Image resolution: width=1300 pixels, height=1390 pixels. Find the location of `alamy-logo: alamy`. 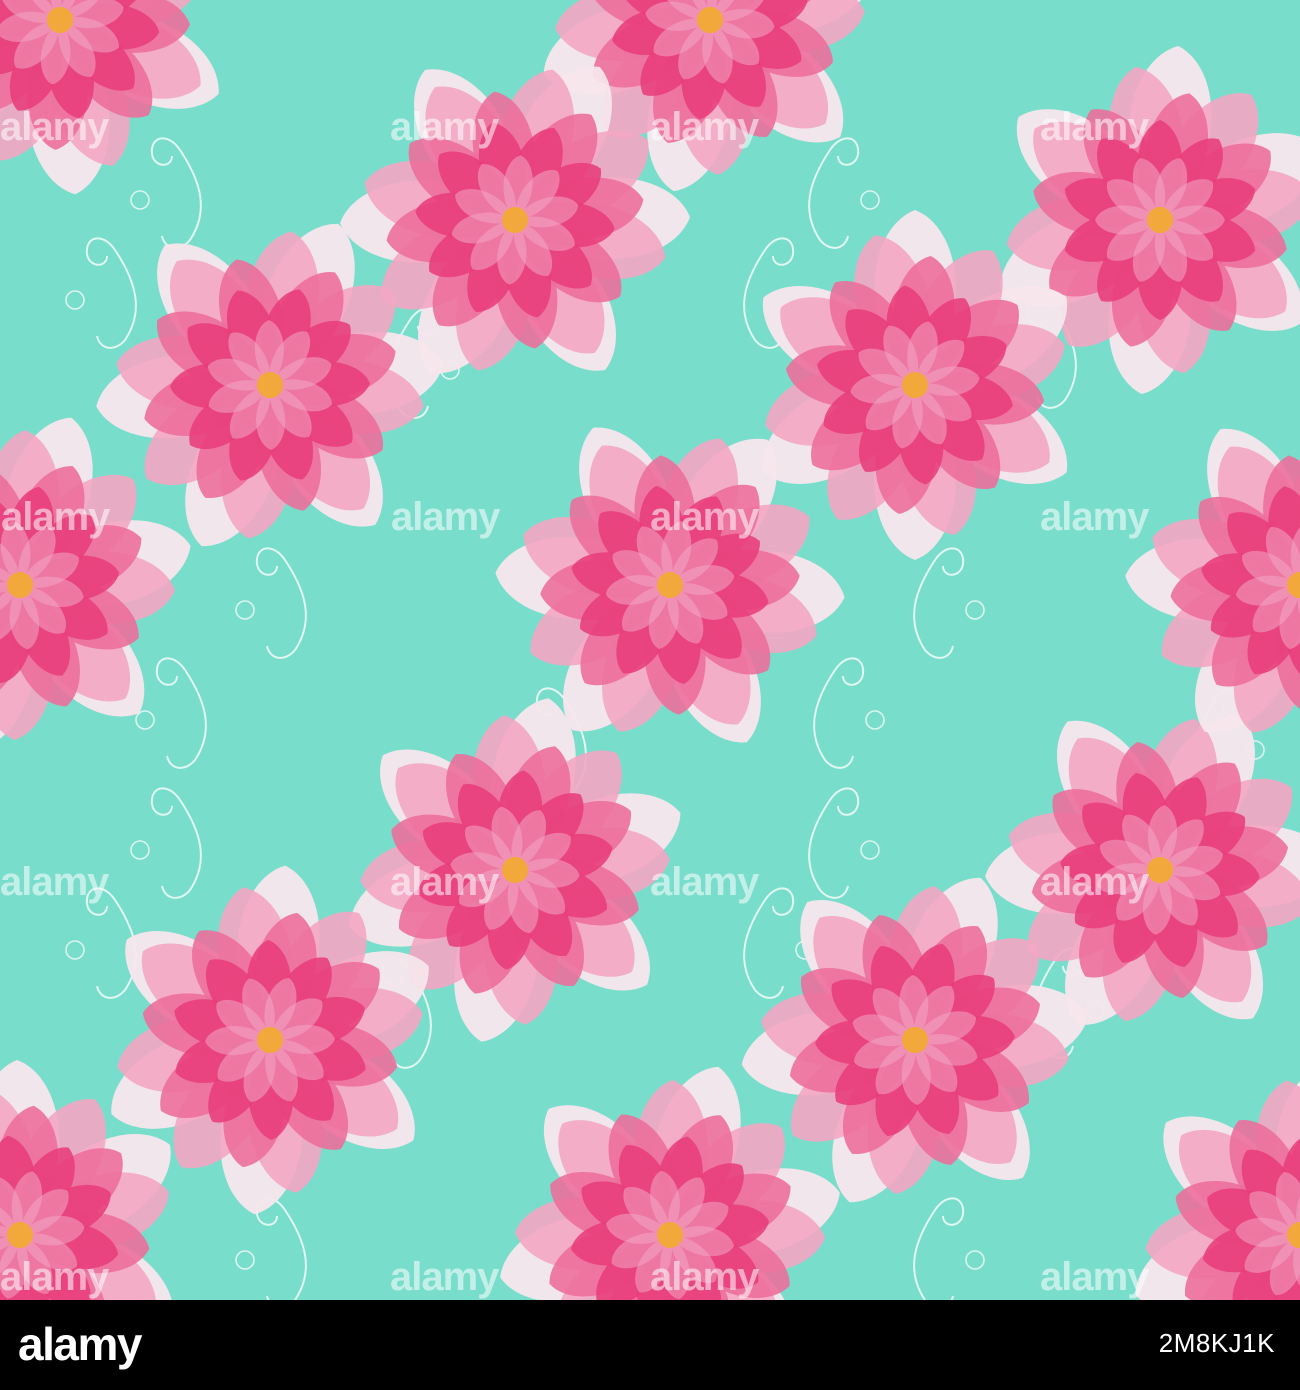

alamy-logo: alamy is located at coordinates (113, 1346).